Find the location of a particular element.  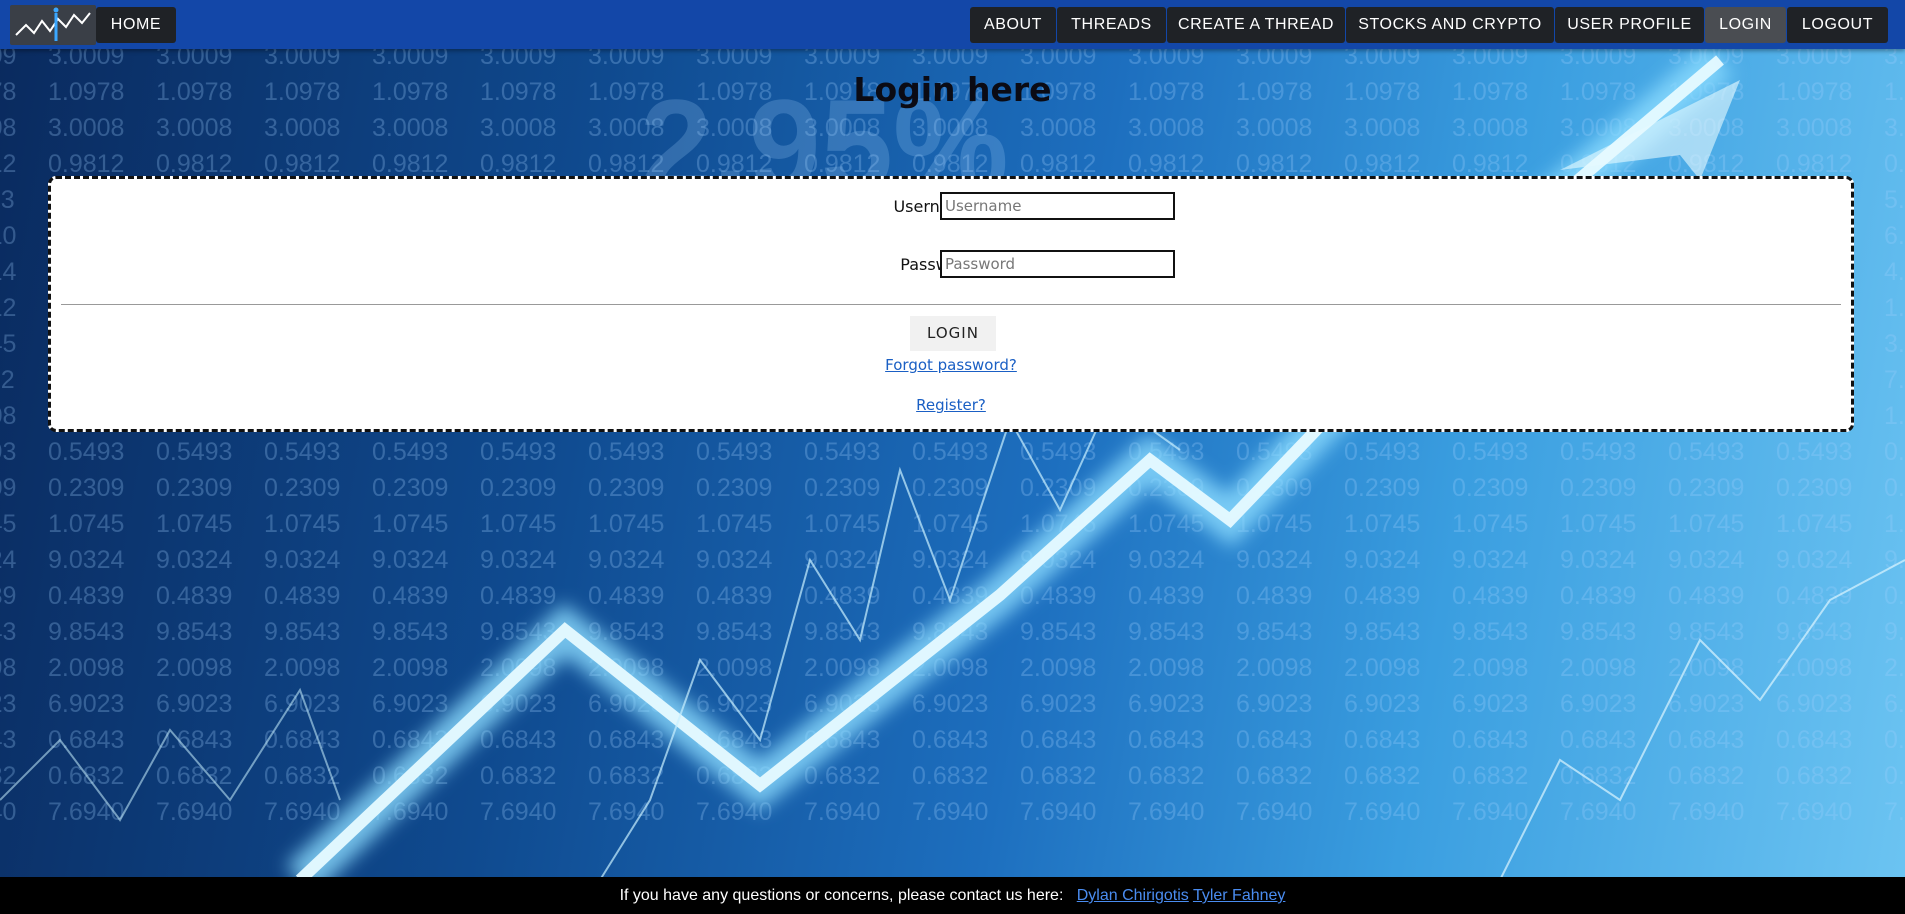

nav-stocks-crypto-button: STOCKS AND CRYPTO is located at coordinates (1450, 25).